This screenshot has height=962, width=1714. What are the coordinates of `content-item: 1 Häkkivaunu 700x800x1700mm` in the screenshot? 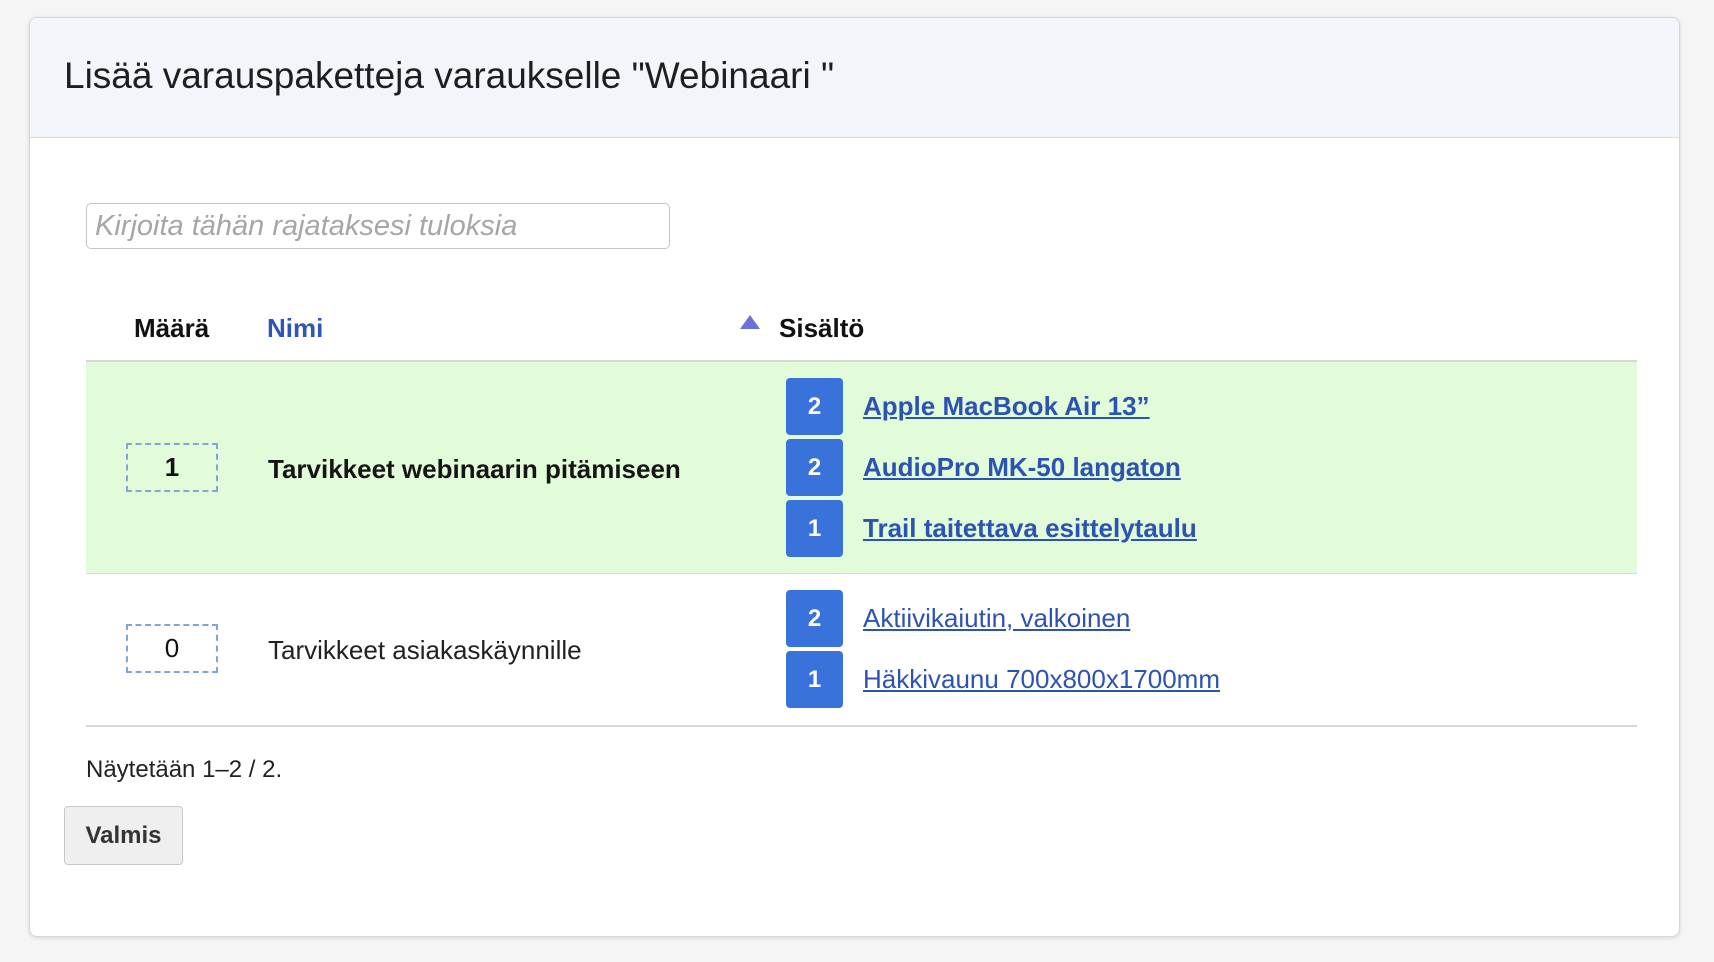 It's located at (1003, 679).